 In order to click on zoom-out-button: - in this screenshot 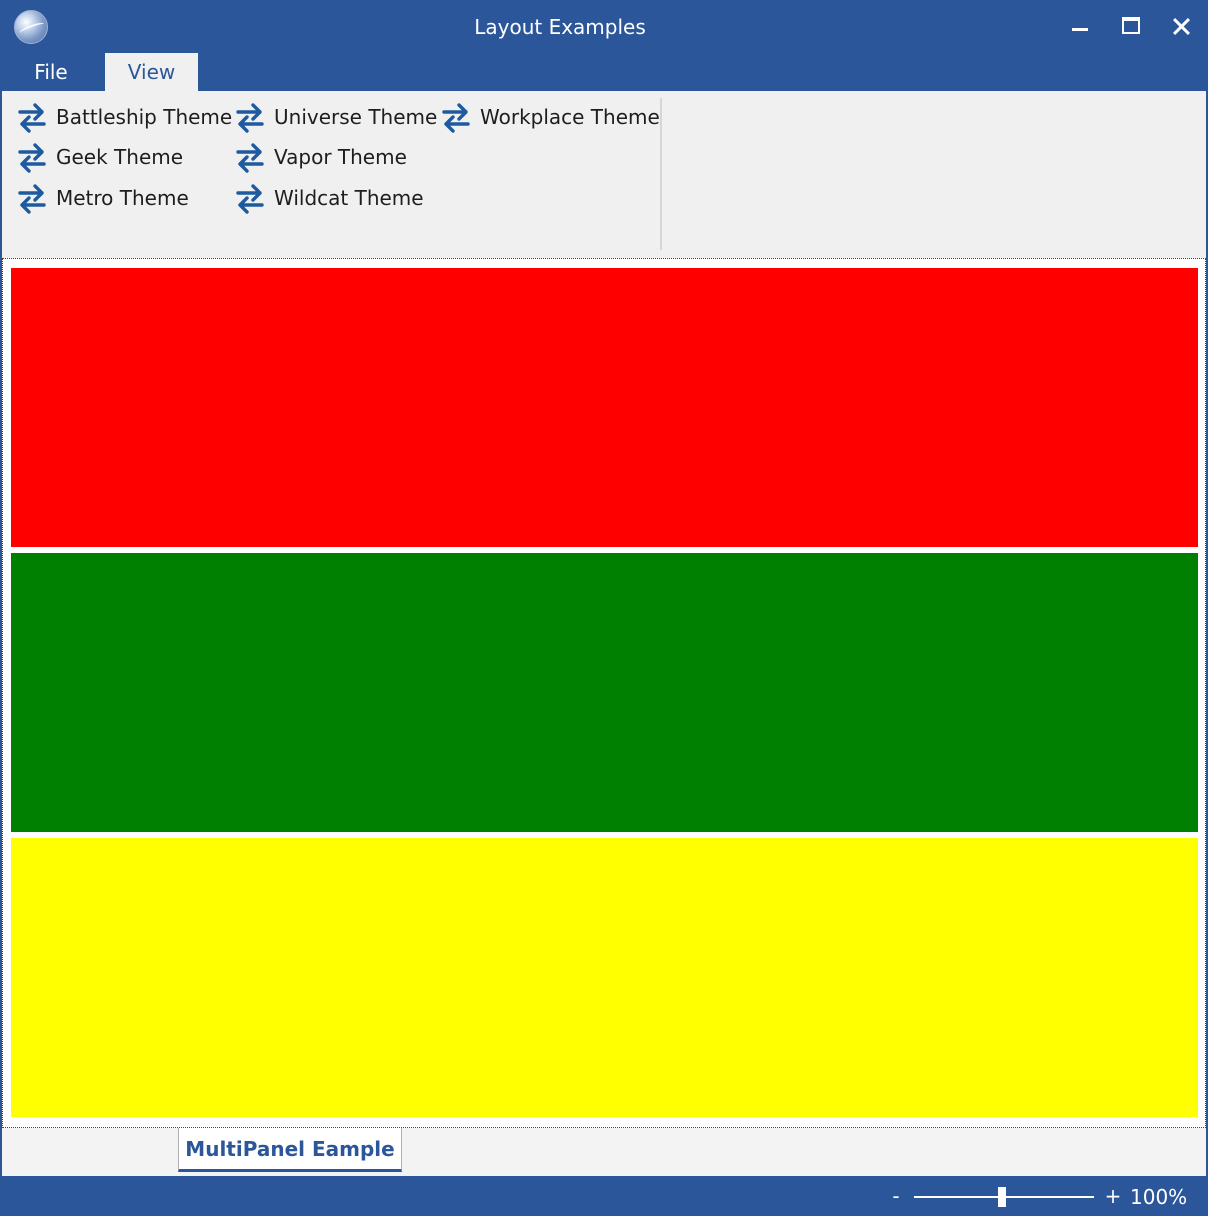, I will do `click(896, 1196)`.